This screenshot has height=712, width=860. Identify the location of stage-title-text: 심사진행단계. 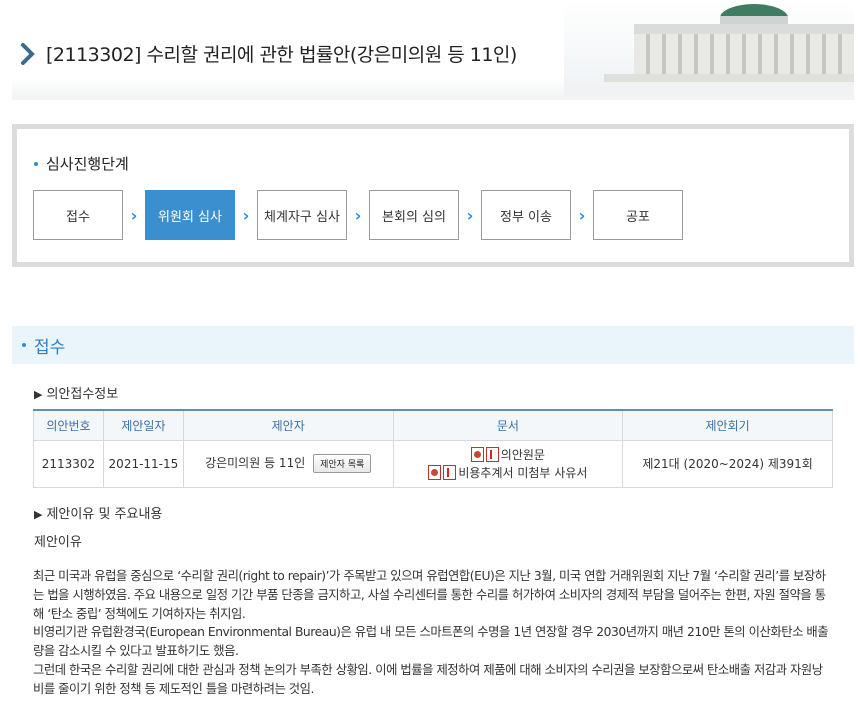
(87, 164).